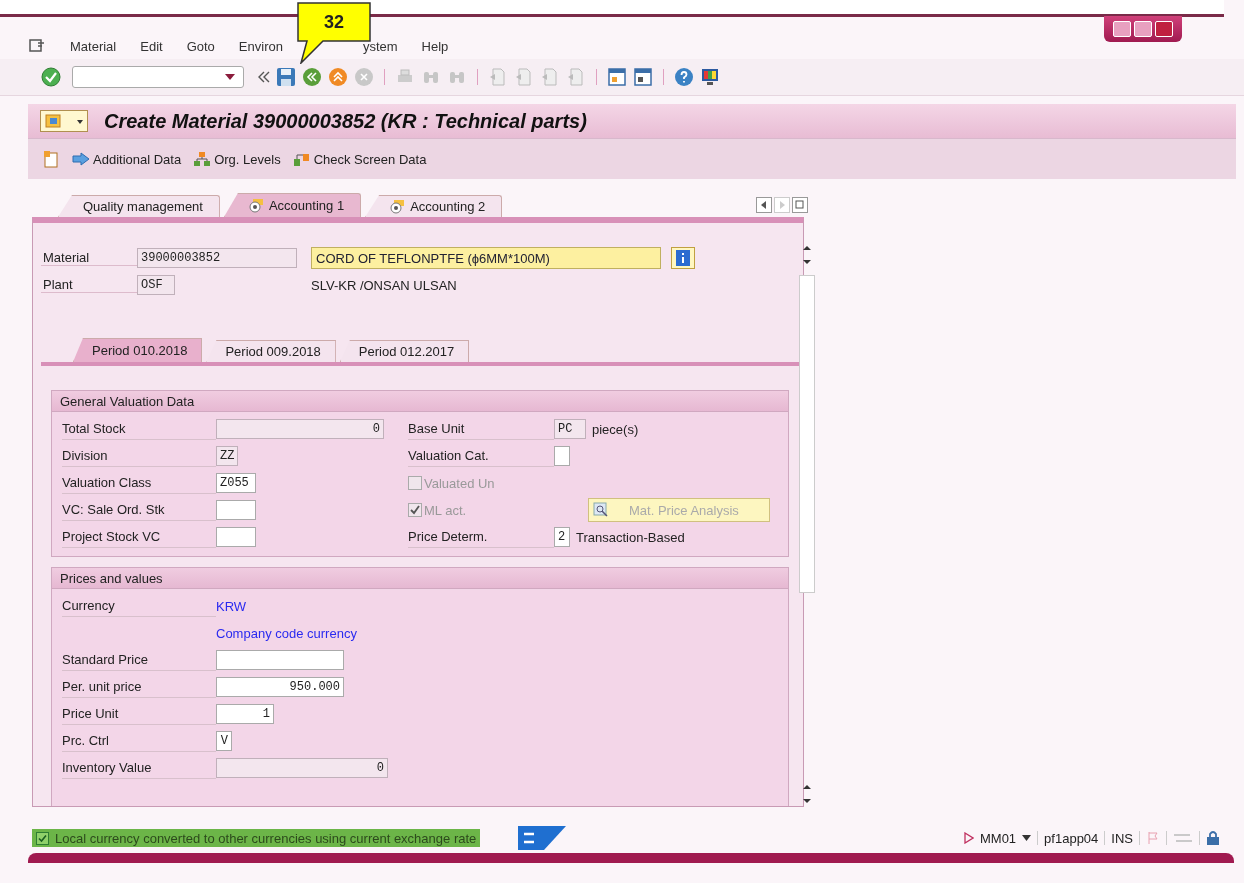  I want to click on period-tab: Period 009.2018, so click(271, 351).